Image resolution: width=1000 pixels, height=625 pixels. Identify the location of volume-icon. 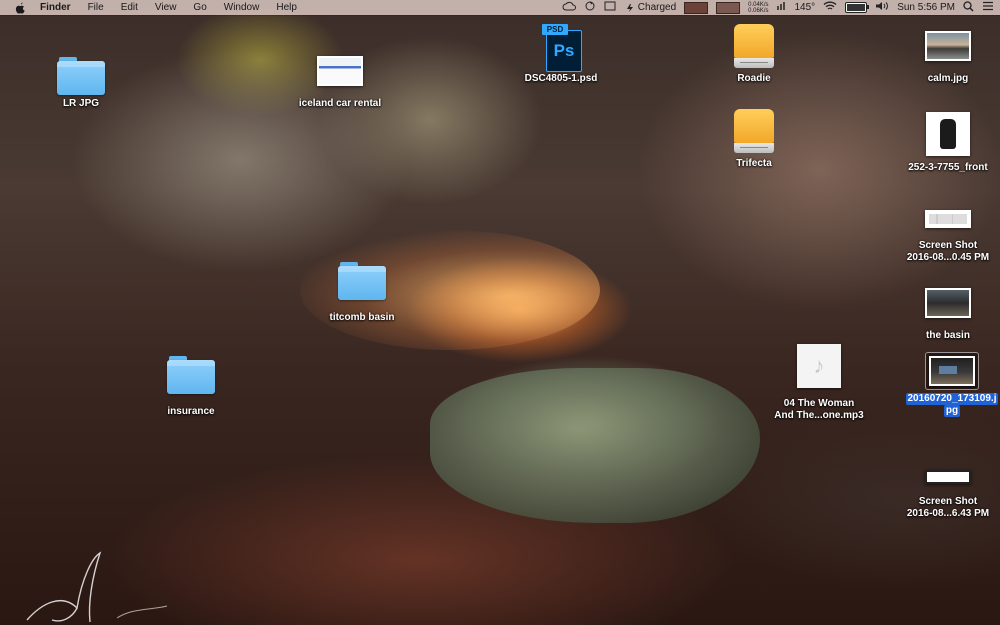
(882, 7).